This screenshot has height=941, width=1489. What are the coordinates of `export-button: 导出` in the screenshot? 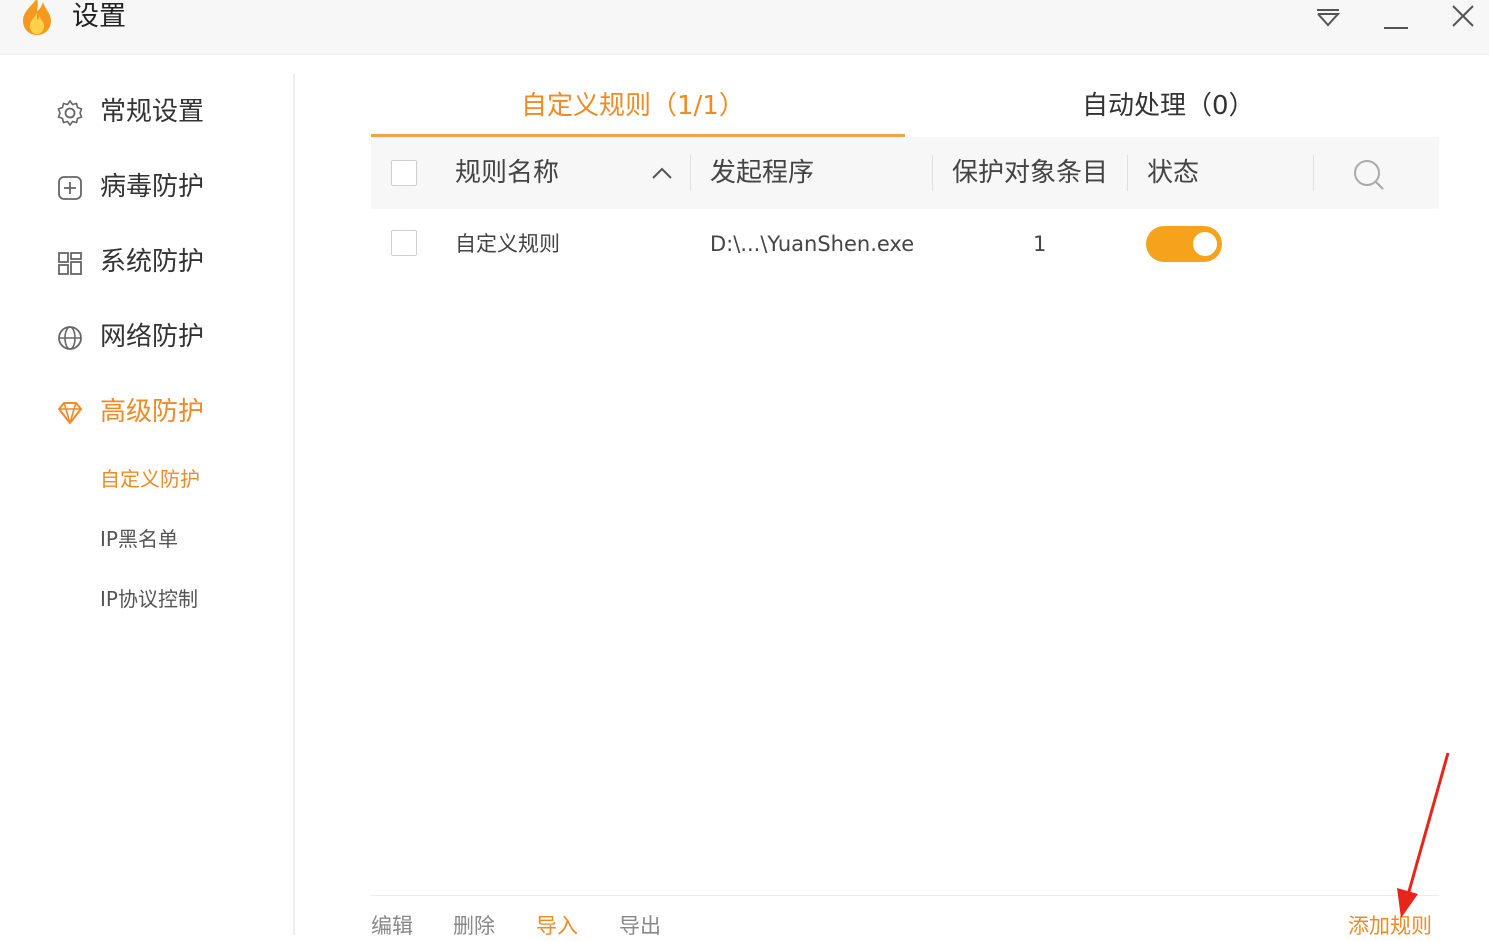 It's located at (640, 926).